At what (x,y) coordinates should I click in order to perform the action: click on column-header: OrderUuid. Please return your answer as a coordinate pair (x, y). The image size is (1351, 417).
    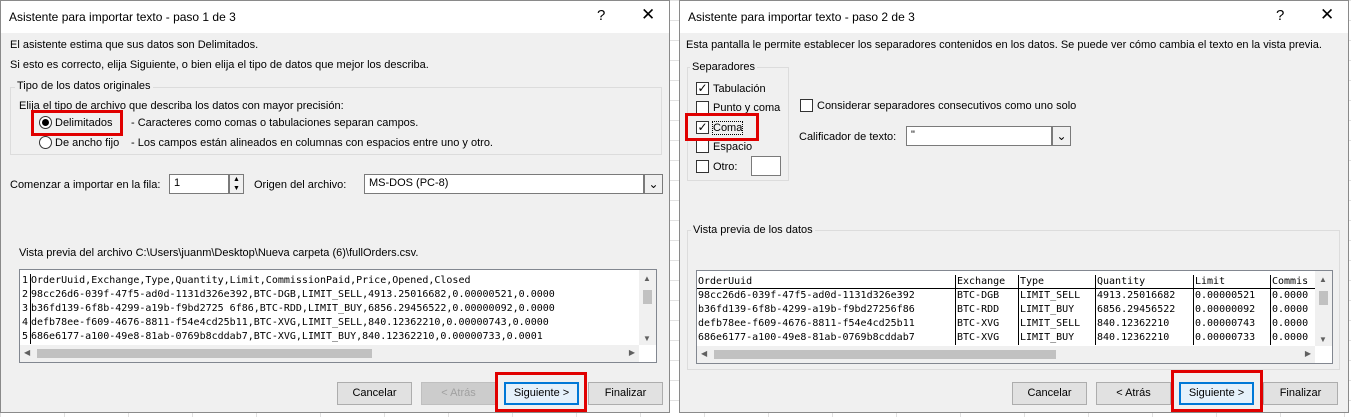
    Looking at the image, I should click on (826, 282).